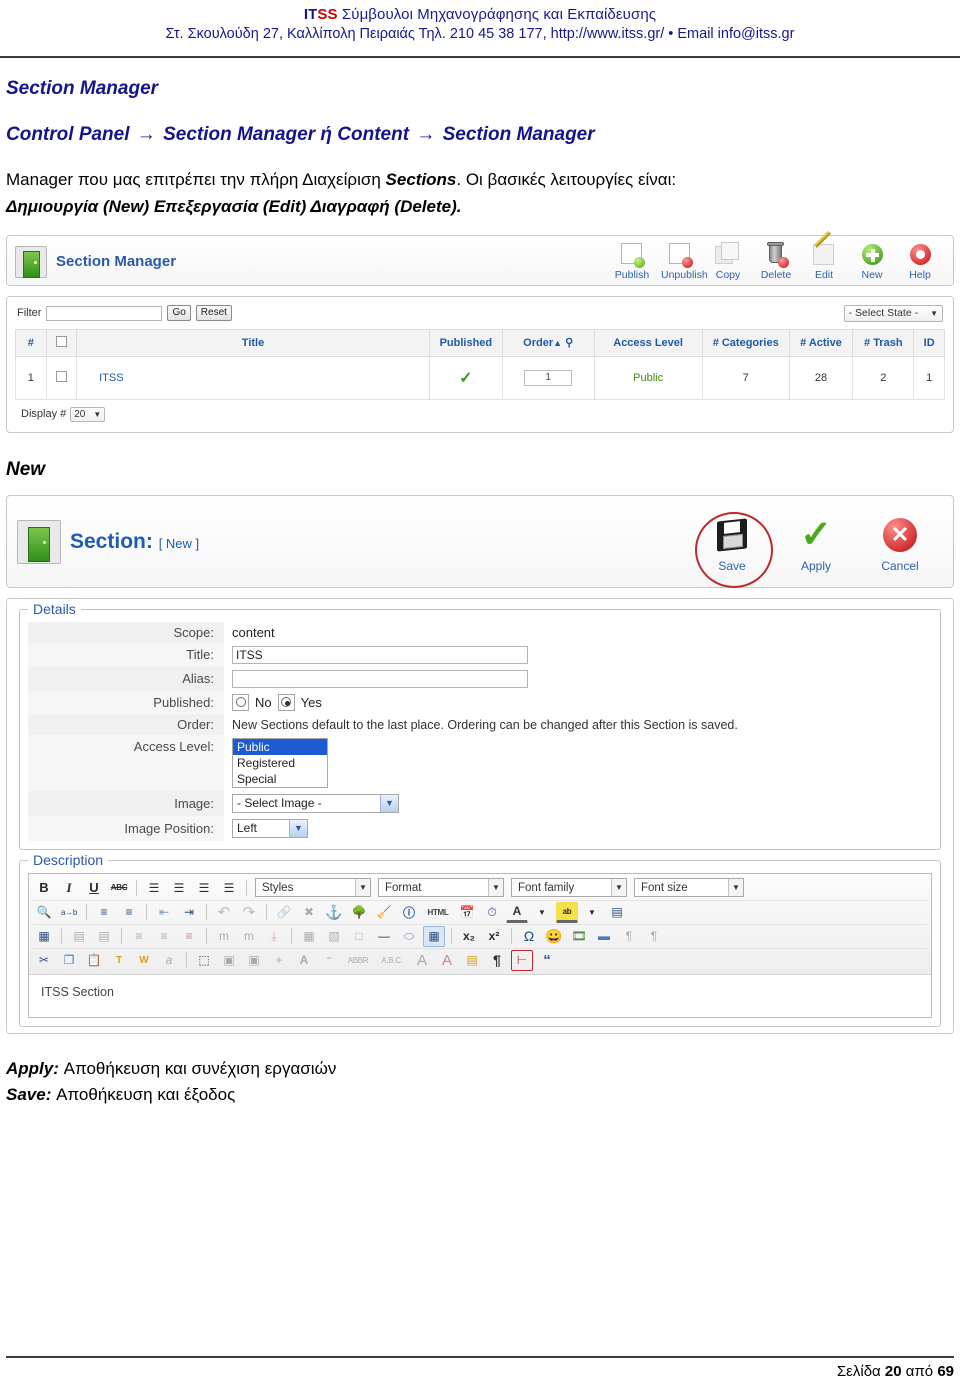 The image size is (960, 1388). Describe the element at coordinates (492, 912) in the screenshot. I see `insert-time-icon: ⏱` at that location.